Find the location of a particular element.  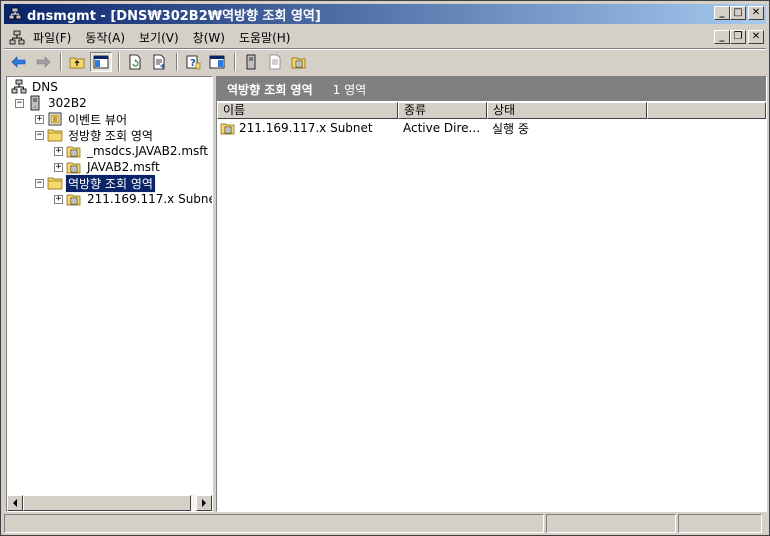

tree-node-label: DNS is located at coordinates (45, 87).